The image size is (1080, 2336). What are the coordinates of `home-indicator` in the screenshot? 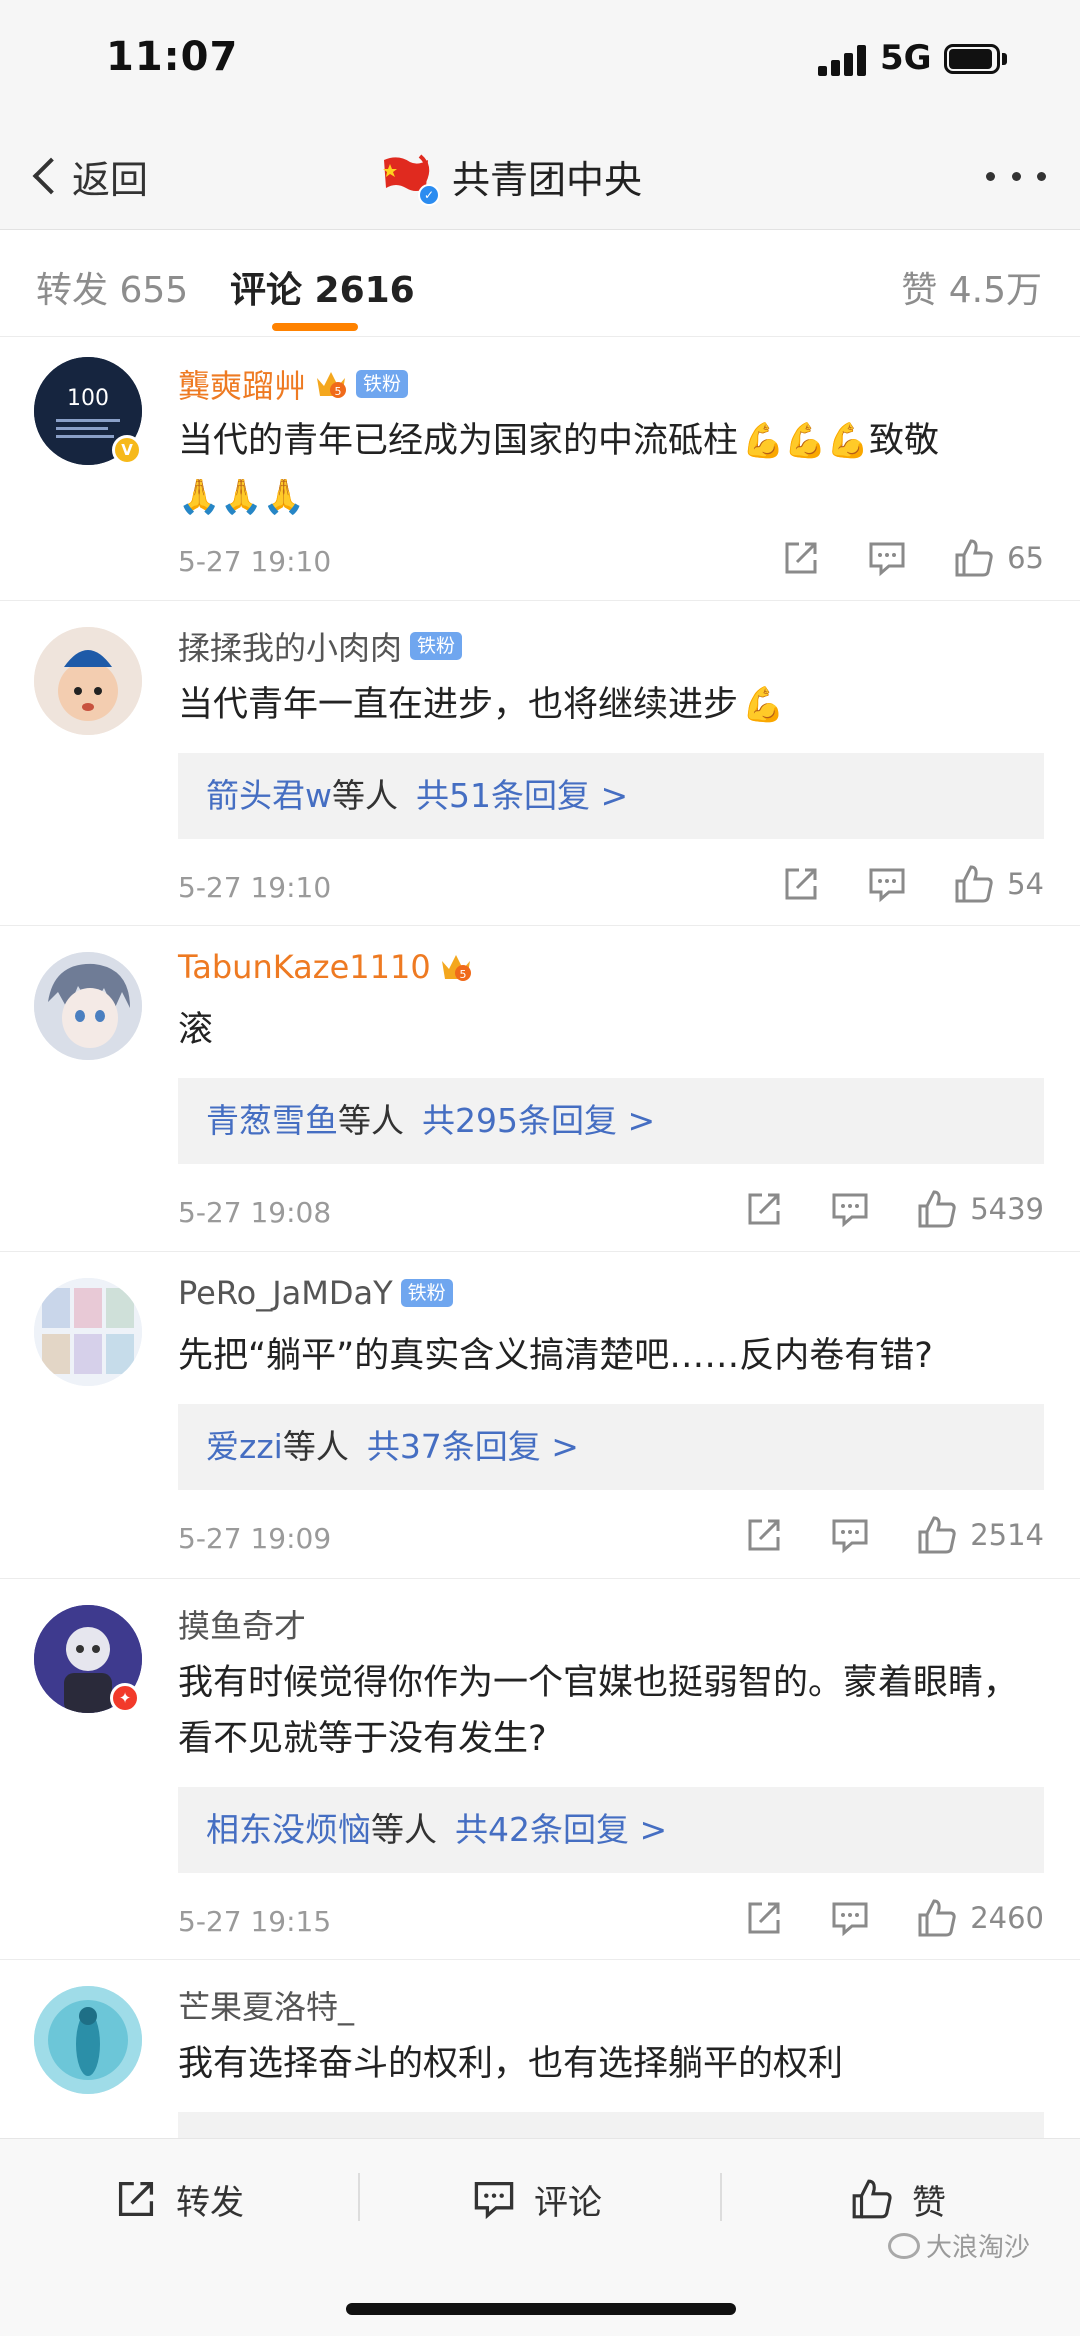 It's located at (541, 2309).